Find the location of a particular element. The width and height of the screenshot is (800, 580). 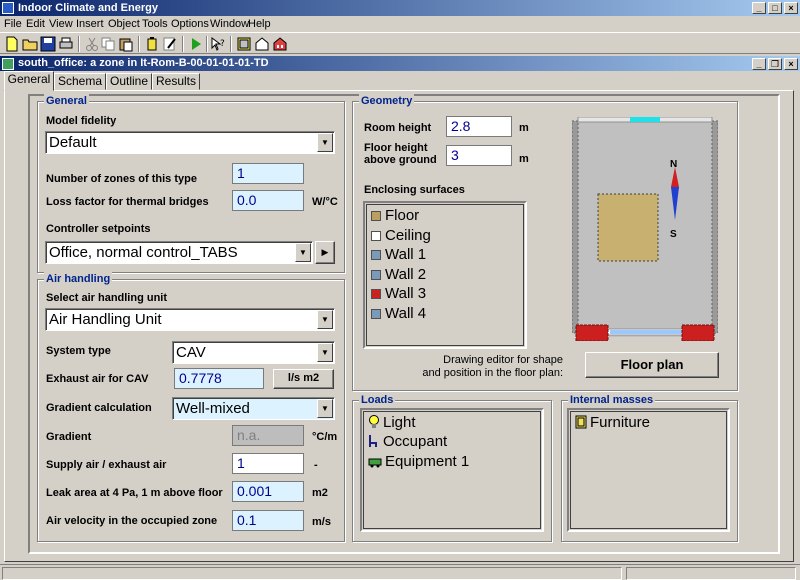

zone-view-icon is located at coordinates (244, 44).